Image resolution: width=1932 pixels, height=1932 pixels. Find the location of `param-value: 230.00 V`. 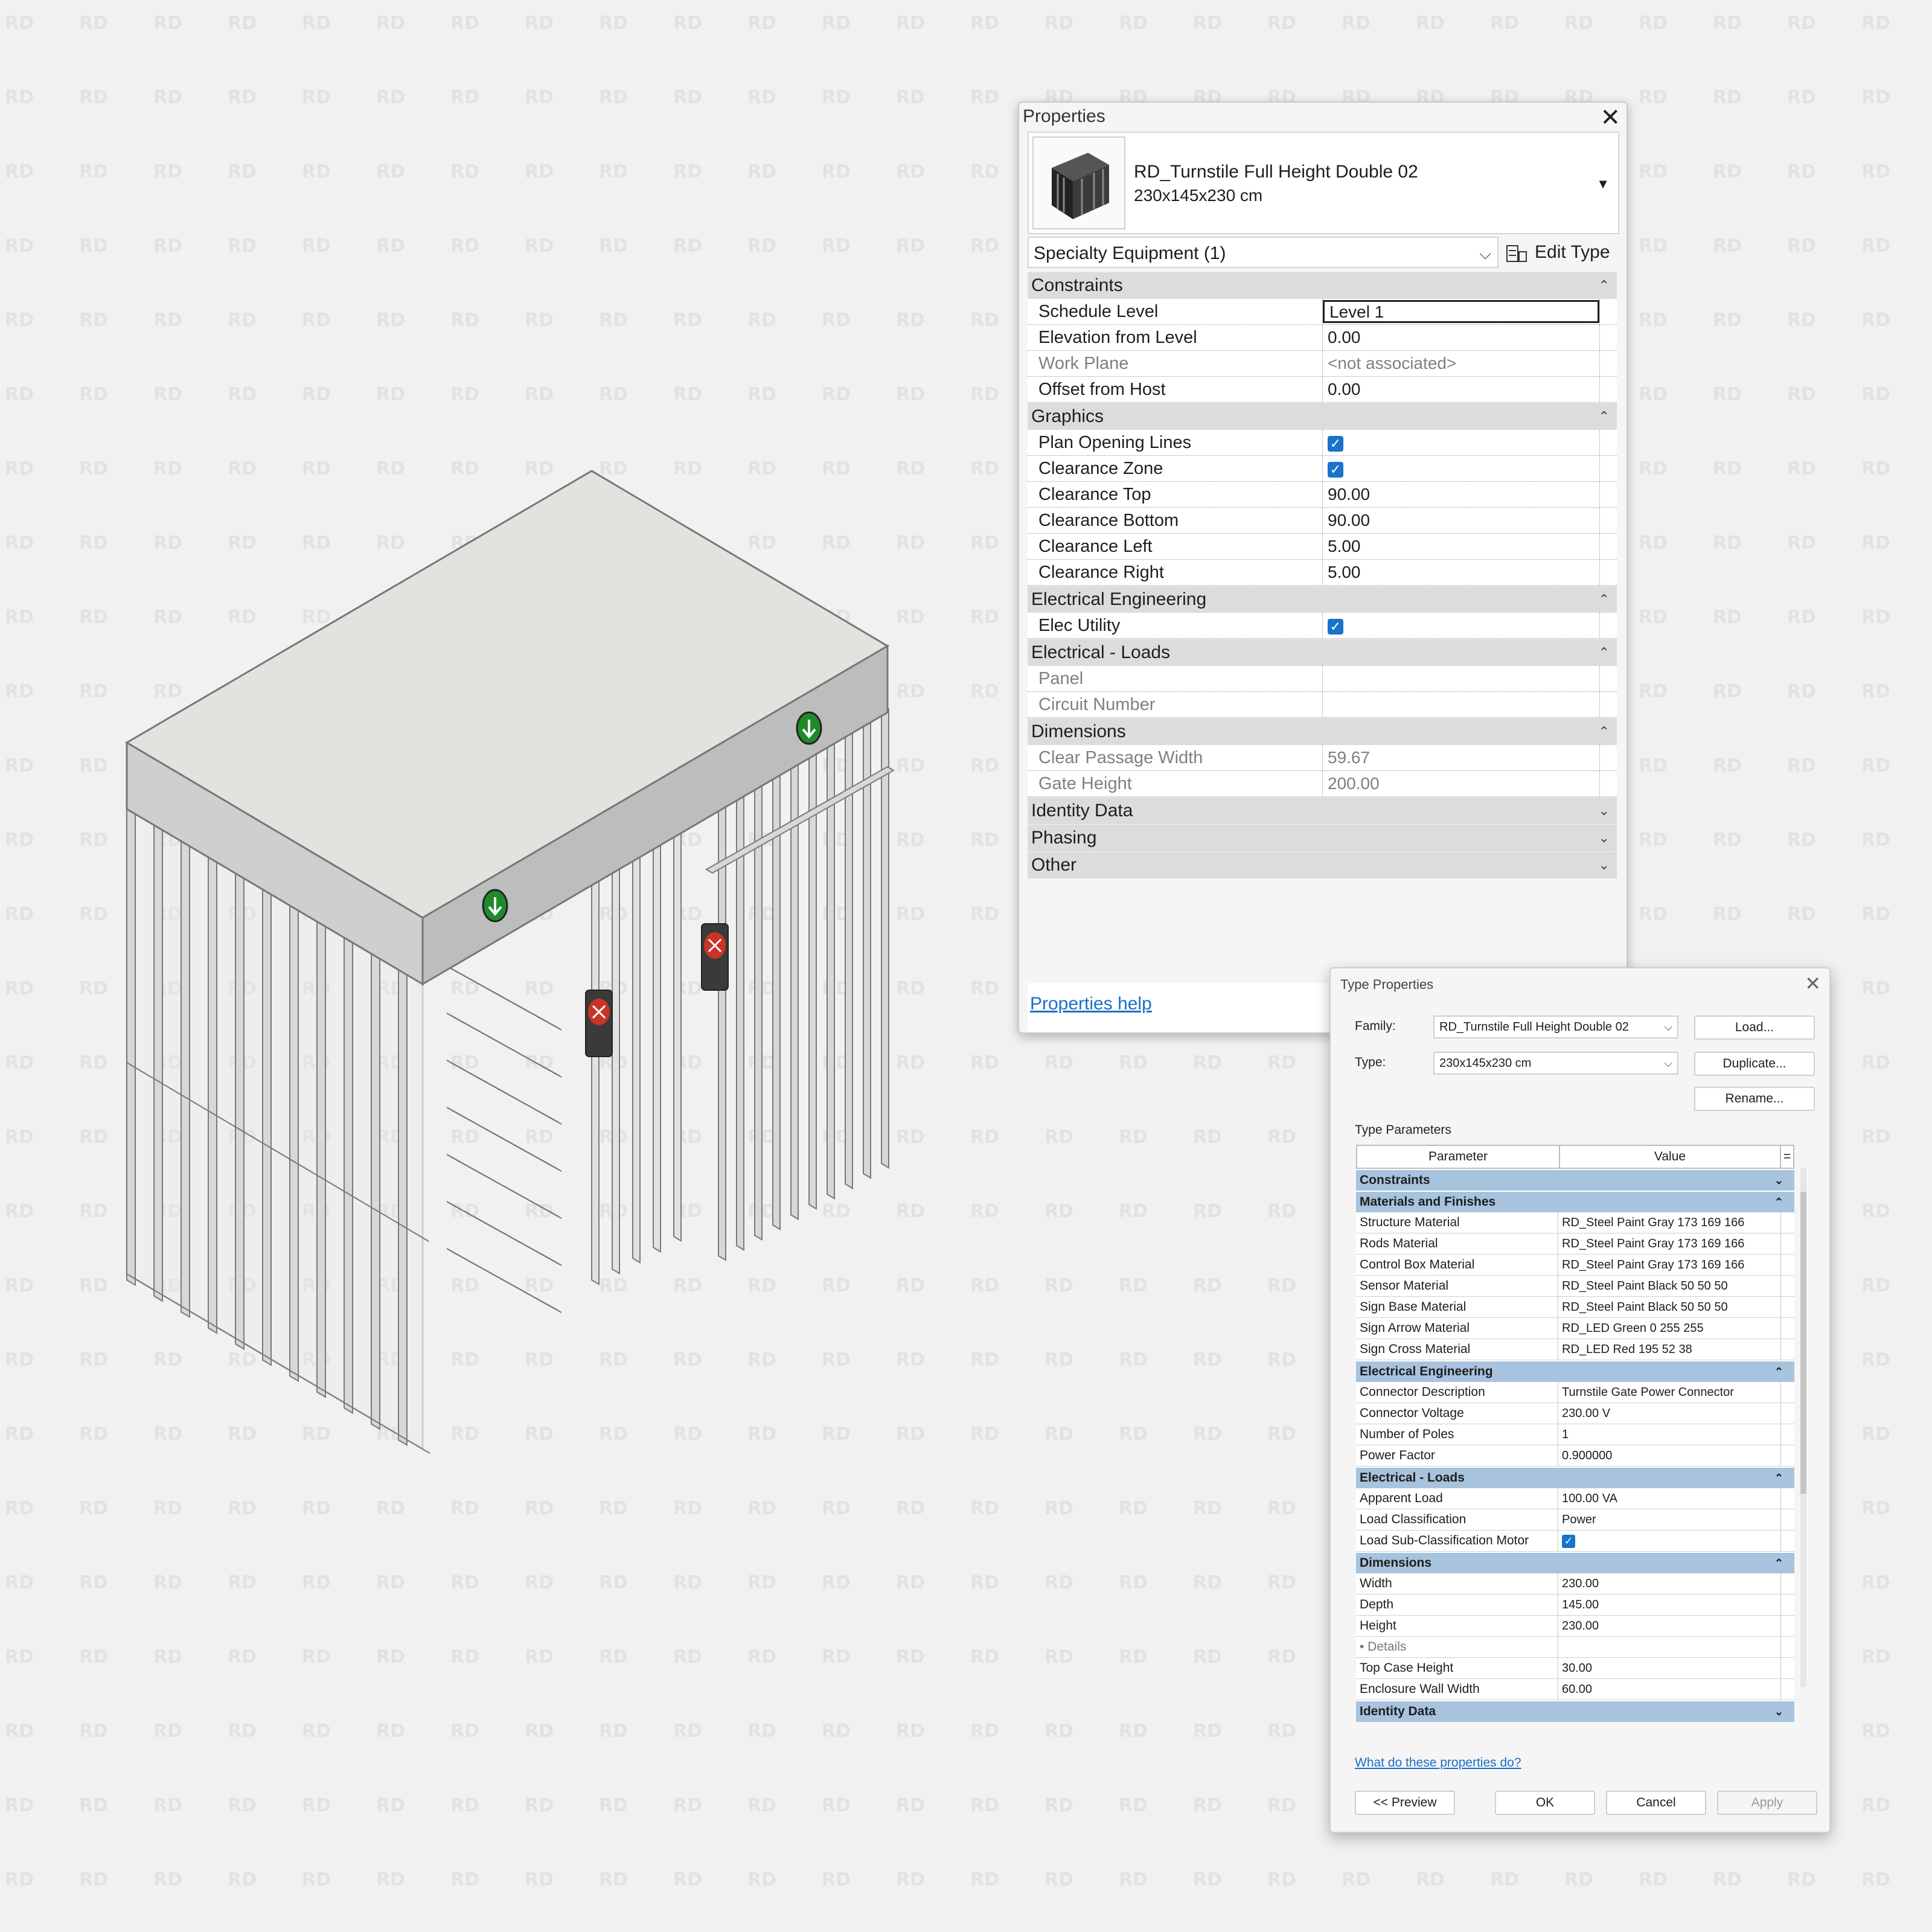

param-value: 230.00 V is located at coordinates (1669, 1413).